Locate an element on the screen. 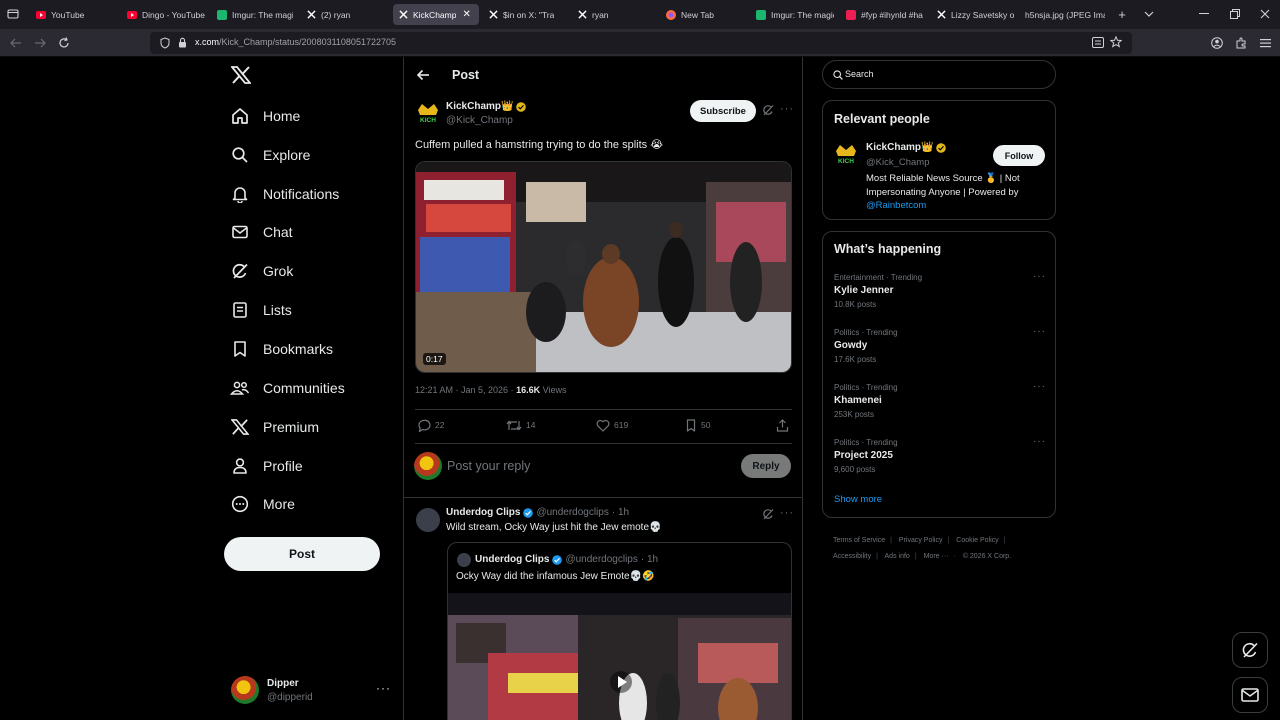  messages-float-button is located at coordinates (1250, 695).